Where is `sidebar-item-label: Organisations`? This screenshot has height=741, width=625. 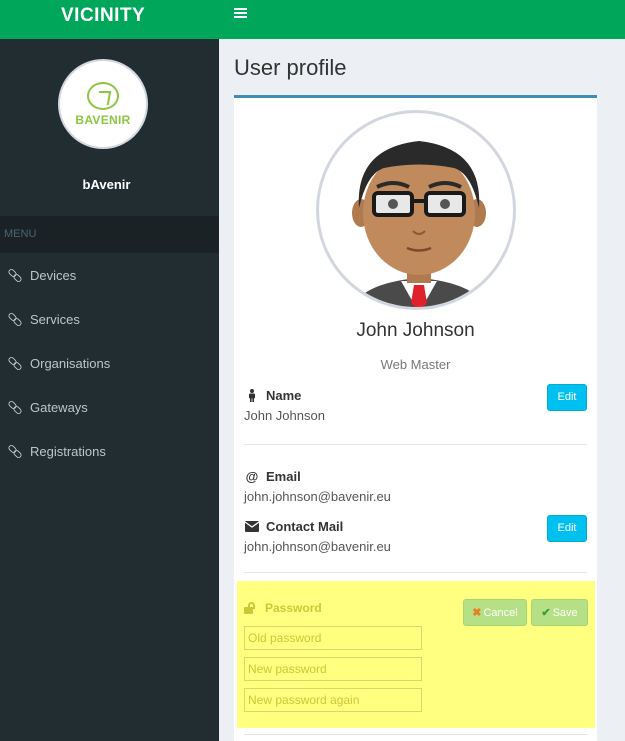 sidebar-item-label: Organisations is located at coordinates (70, 363).